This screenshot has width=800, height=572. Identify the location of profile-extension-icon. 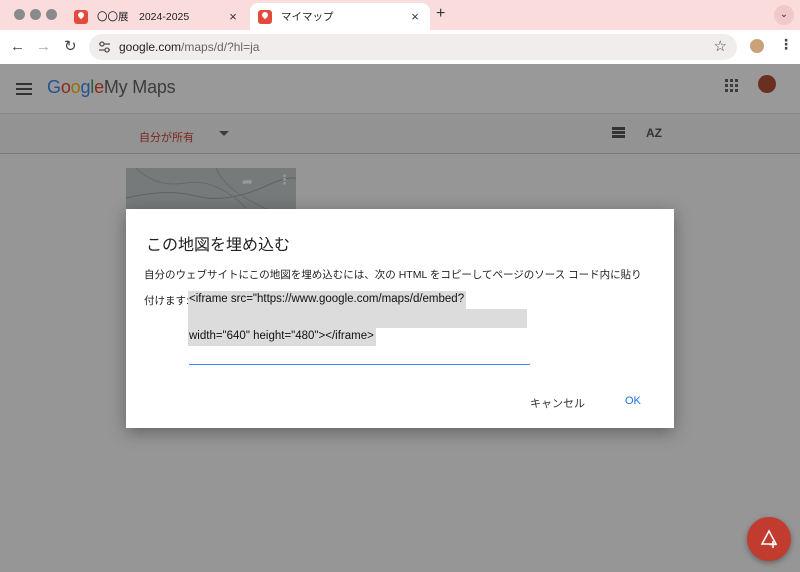
(757, 46).